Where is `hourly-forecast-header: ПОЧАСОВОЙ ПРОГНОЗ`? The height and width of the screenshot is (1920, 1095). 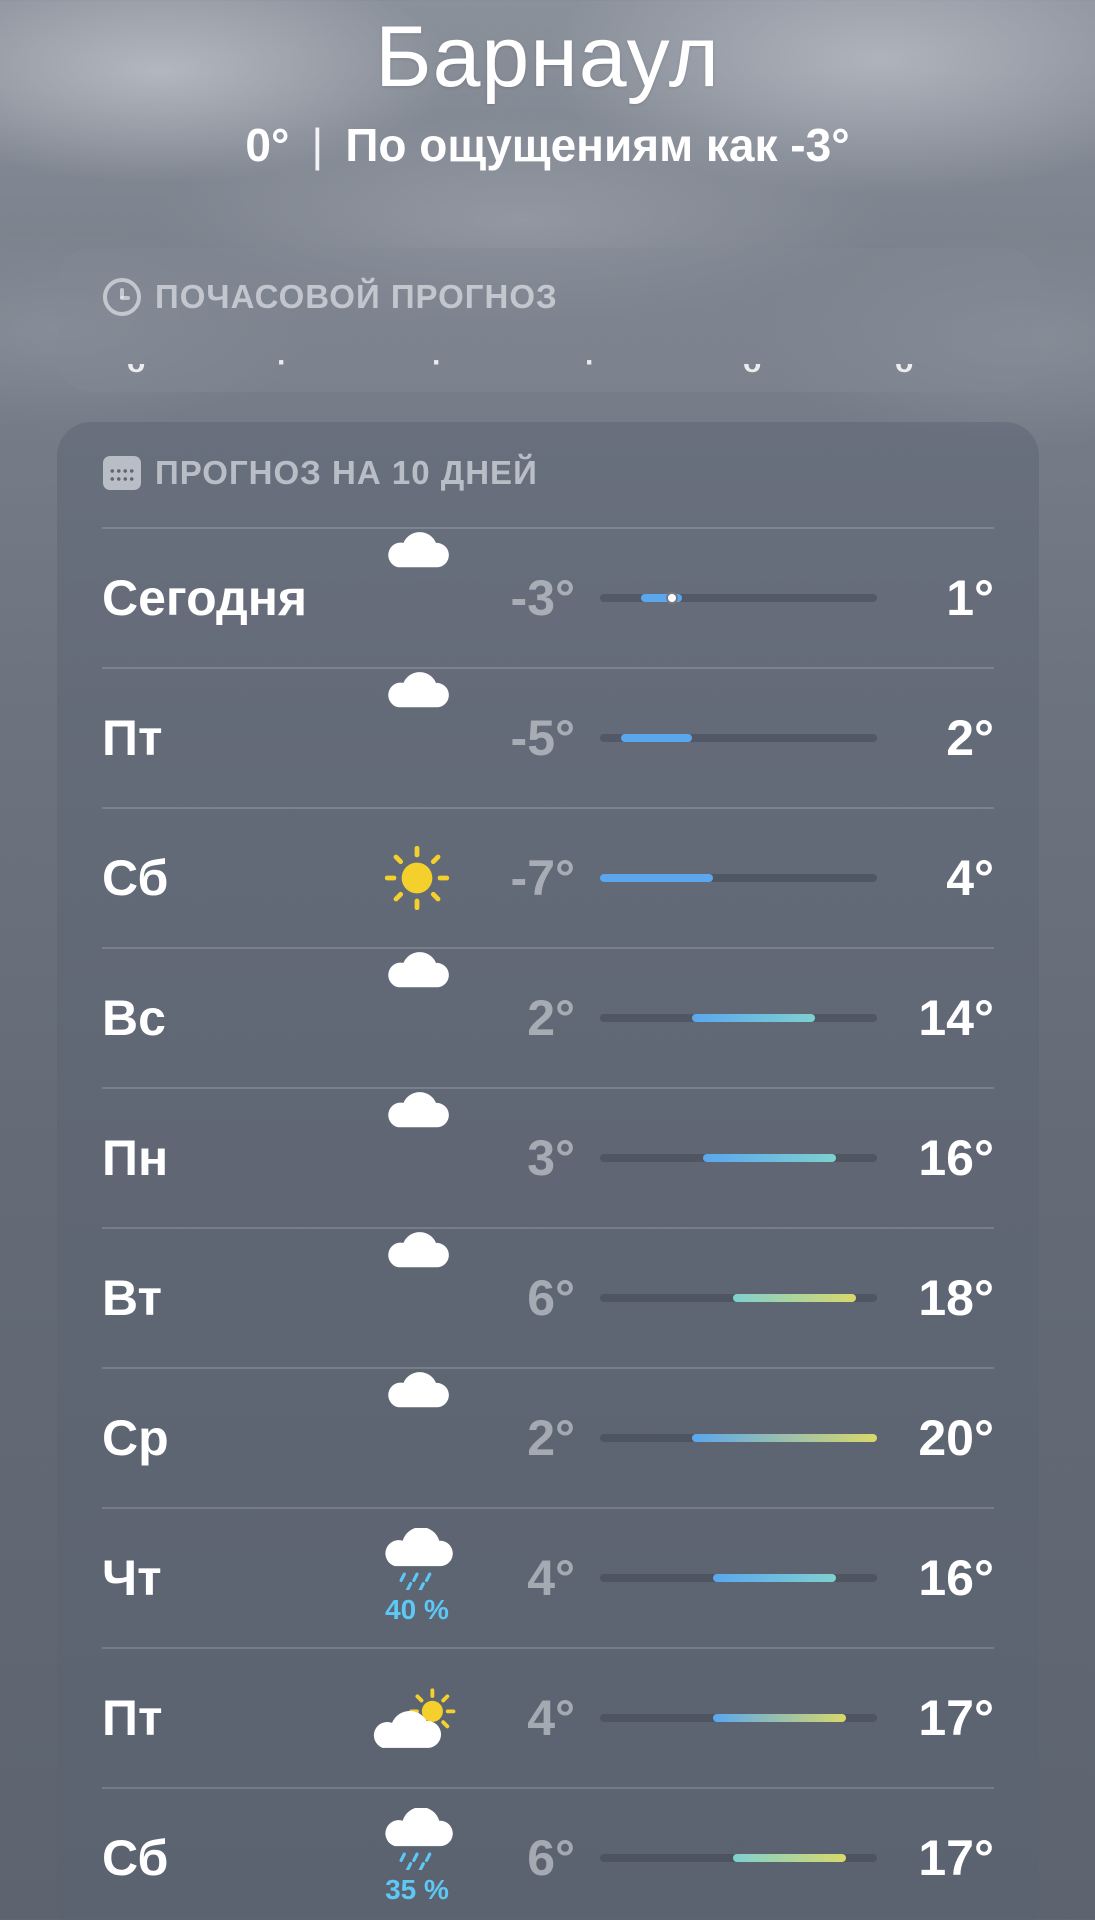
hourly-forecast-header: ПОЧАСОВОЙ ПРОГНОЗ is located at coordinates (330, 297).